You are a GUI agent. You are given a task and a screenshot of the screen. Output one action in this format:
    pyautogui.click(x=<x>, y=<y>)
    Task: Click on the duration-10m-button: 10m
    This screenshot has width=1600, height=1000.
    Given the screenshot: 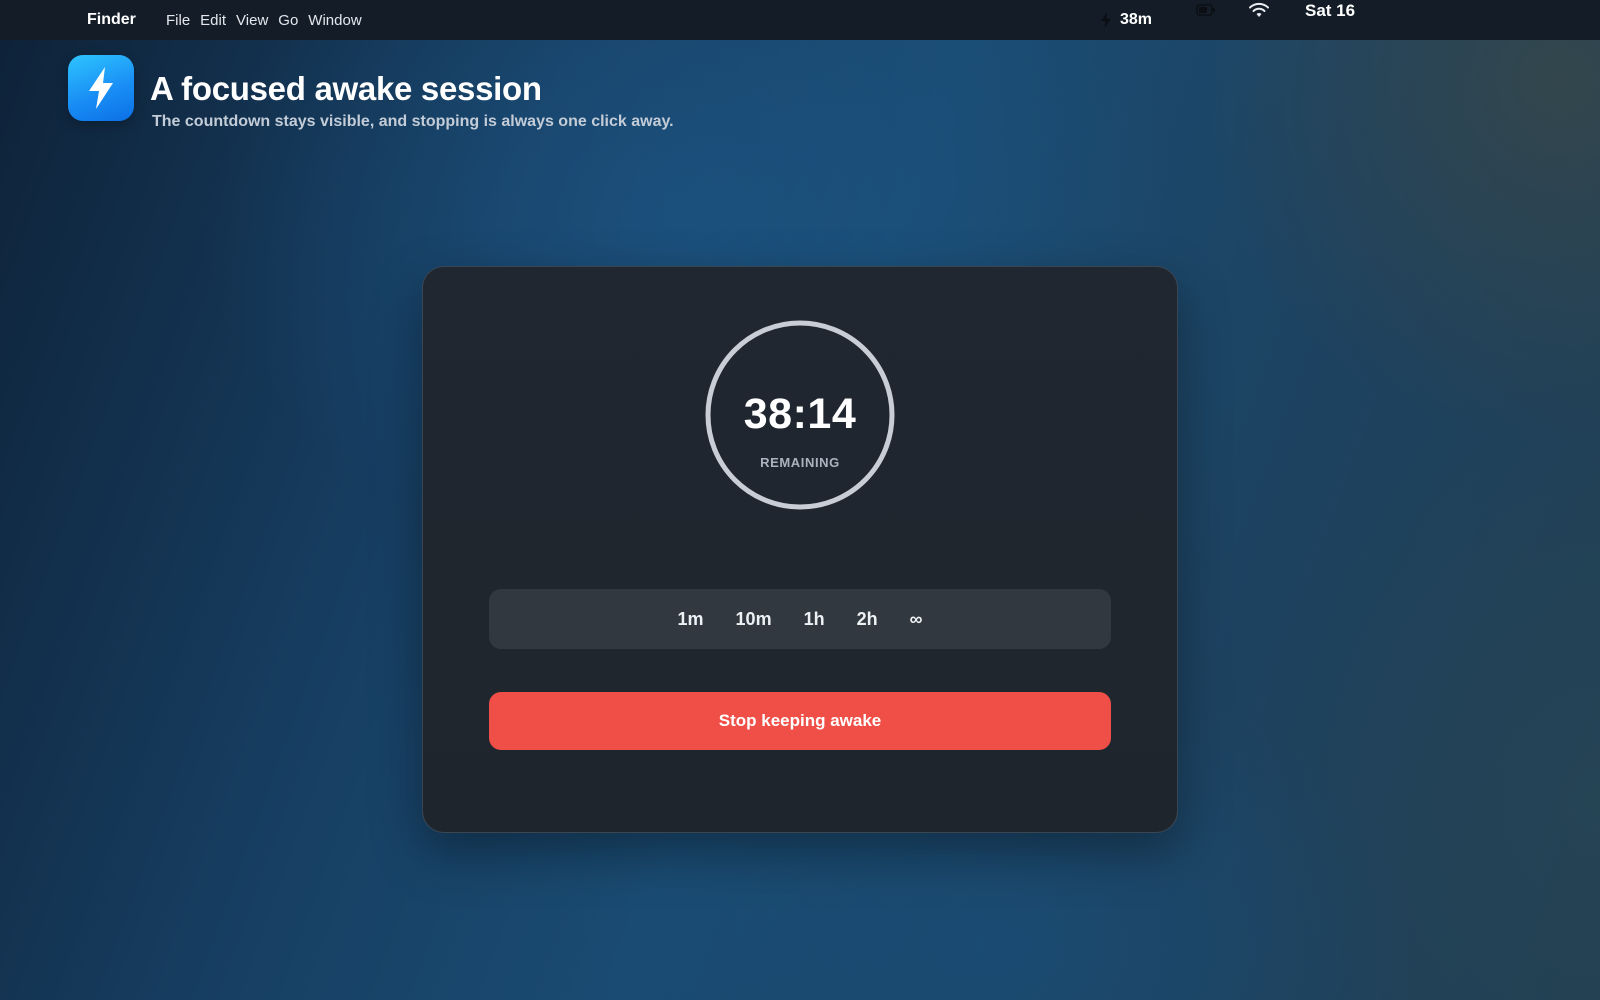 What is the action you would take?
    pyautogui.click(x=754, y=619)
    